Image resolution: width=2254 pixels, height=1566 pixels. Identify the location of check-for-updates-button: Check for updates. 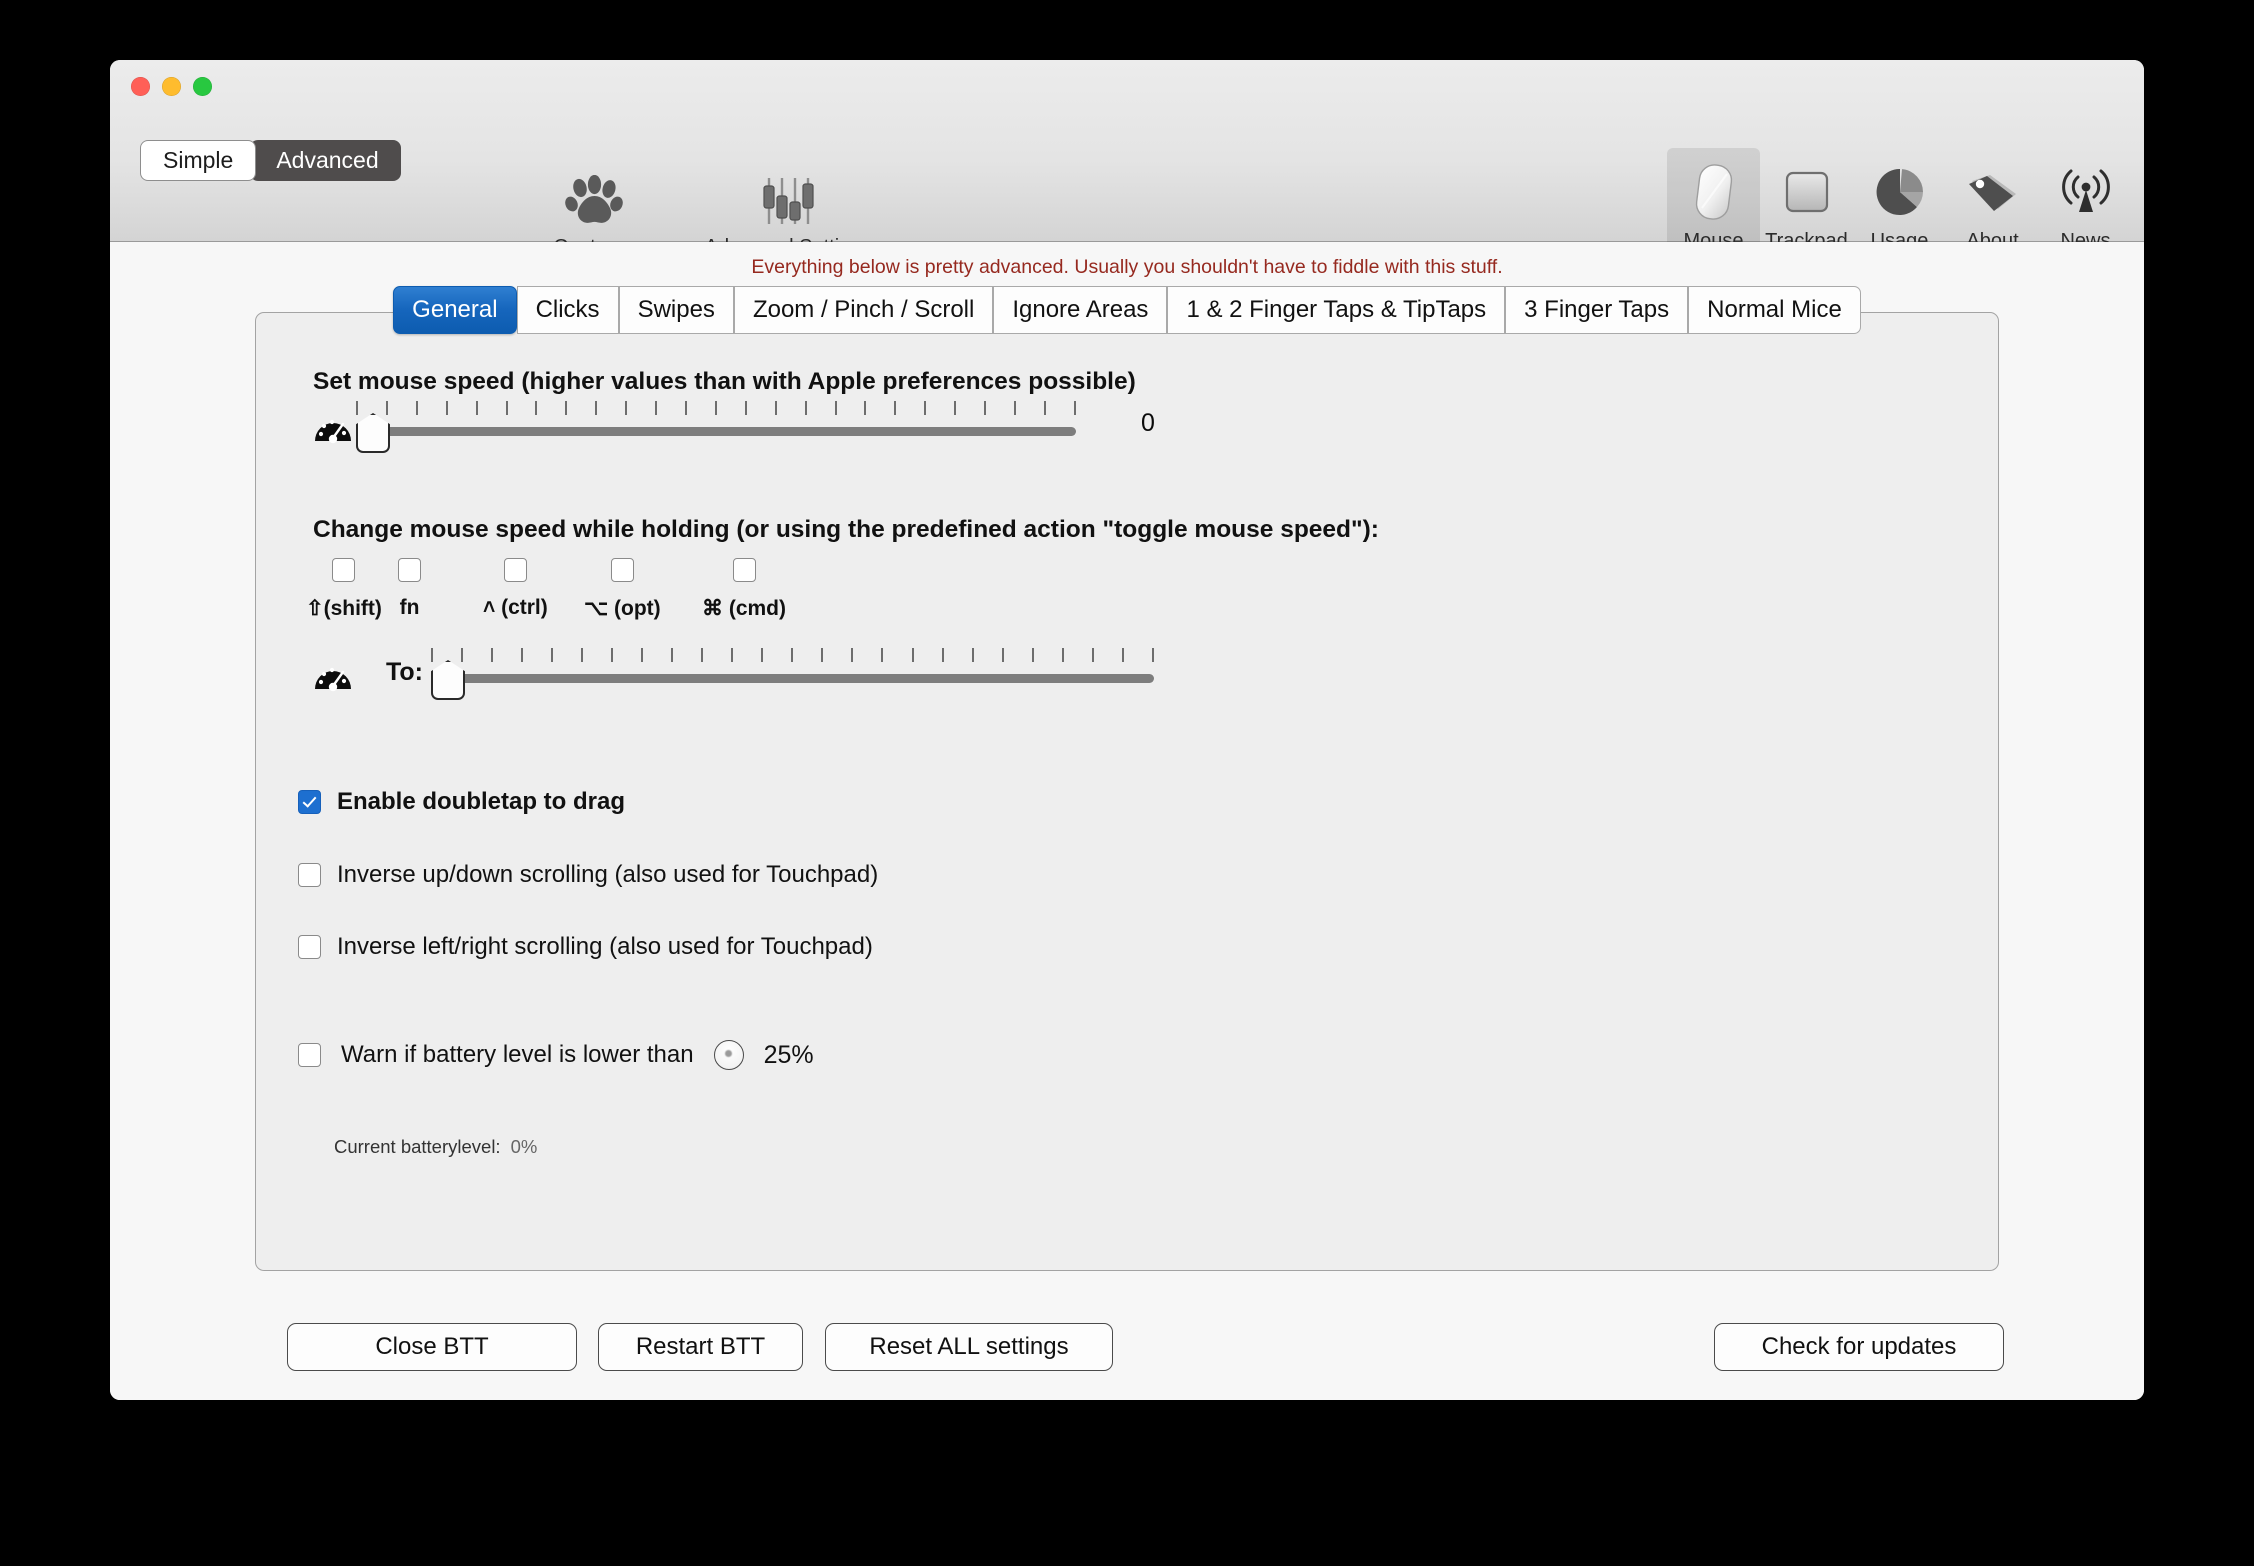
(1859, 1347).